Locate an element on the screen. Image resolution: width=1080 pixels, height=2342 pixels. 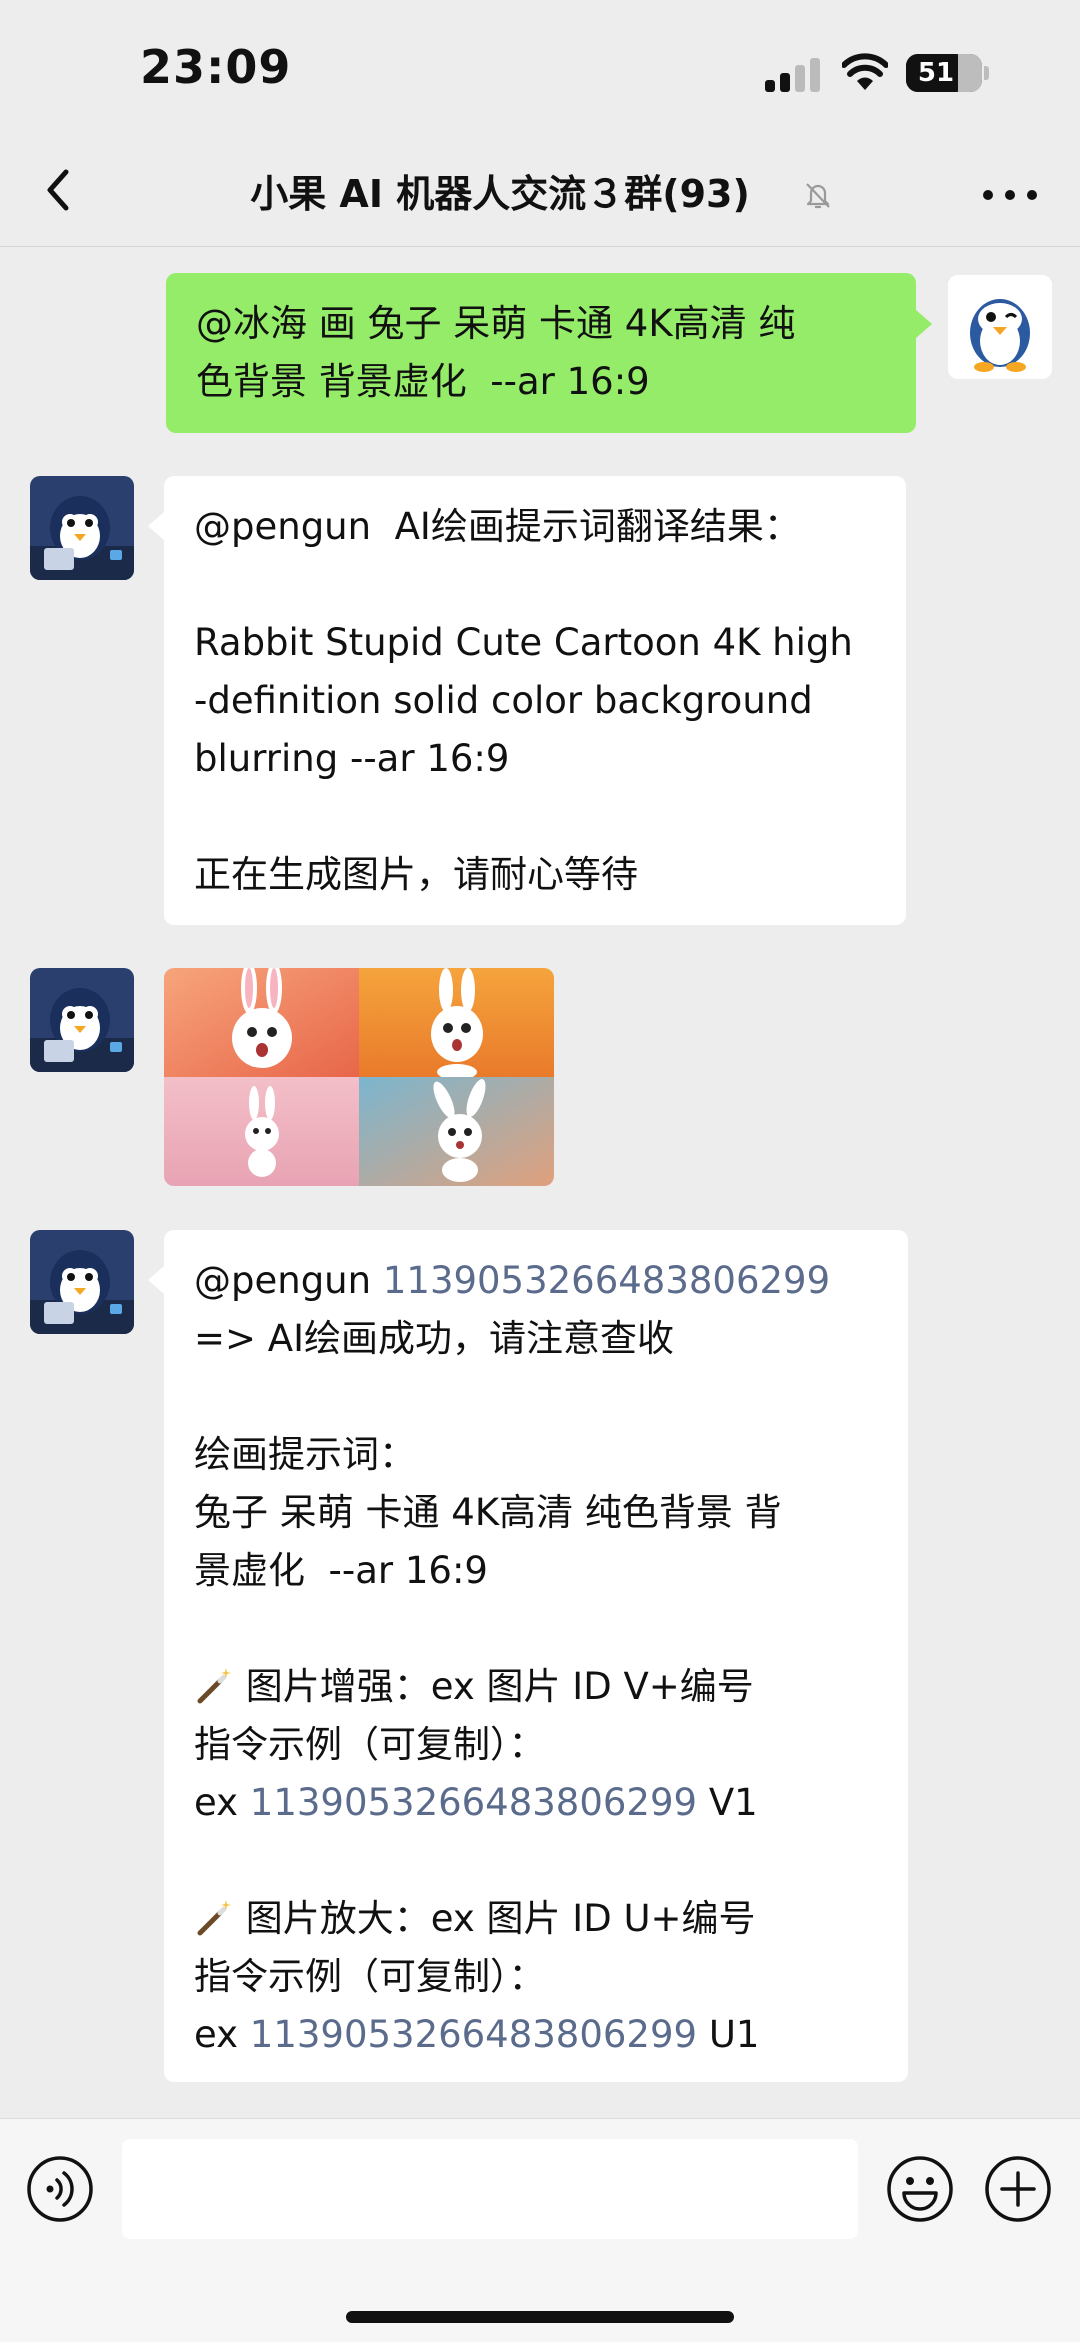
chevron-left-icon is located at coordinates (60, 190).